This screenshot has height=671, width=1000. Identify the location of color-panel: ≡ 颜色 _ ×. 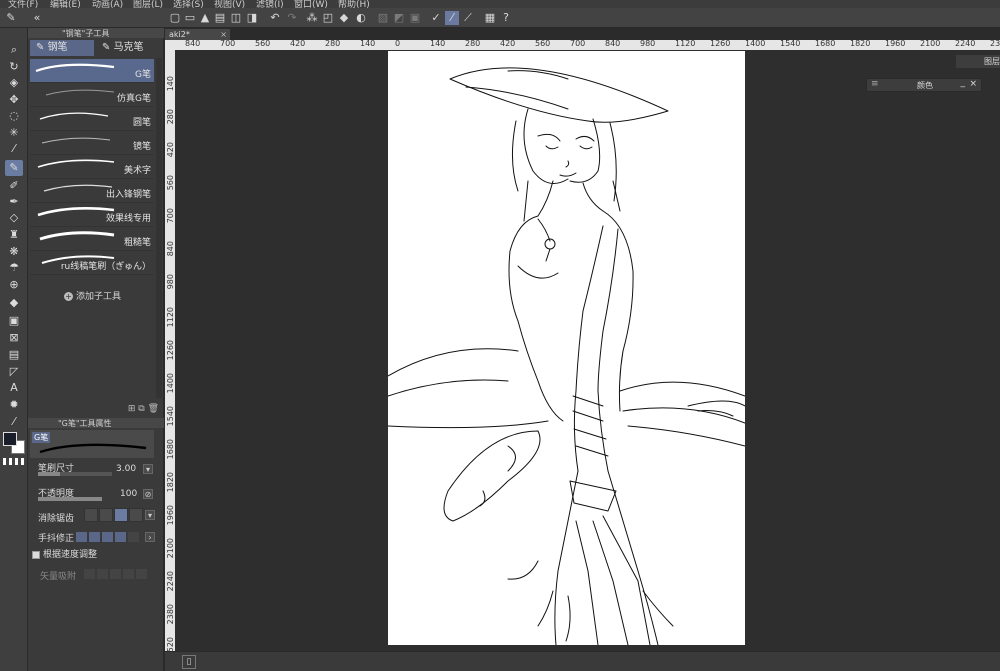
(924, 85).